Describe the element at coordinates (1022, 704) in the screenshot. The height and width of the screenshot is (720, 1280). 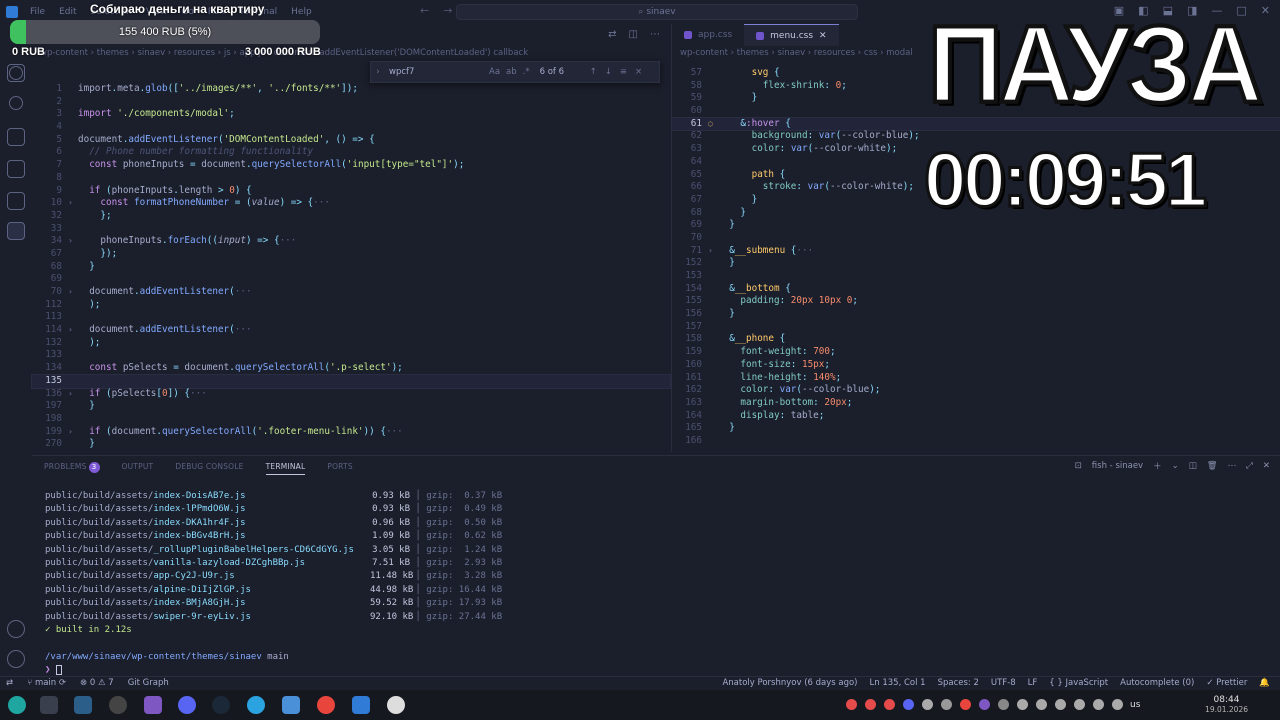
I see `tray-steam-icon` at that location.